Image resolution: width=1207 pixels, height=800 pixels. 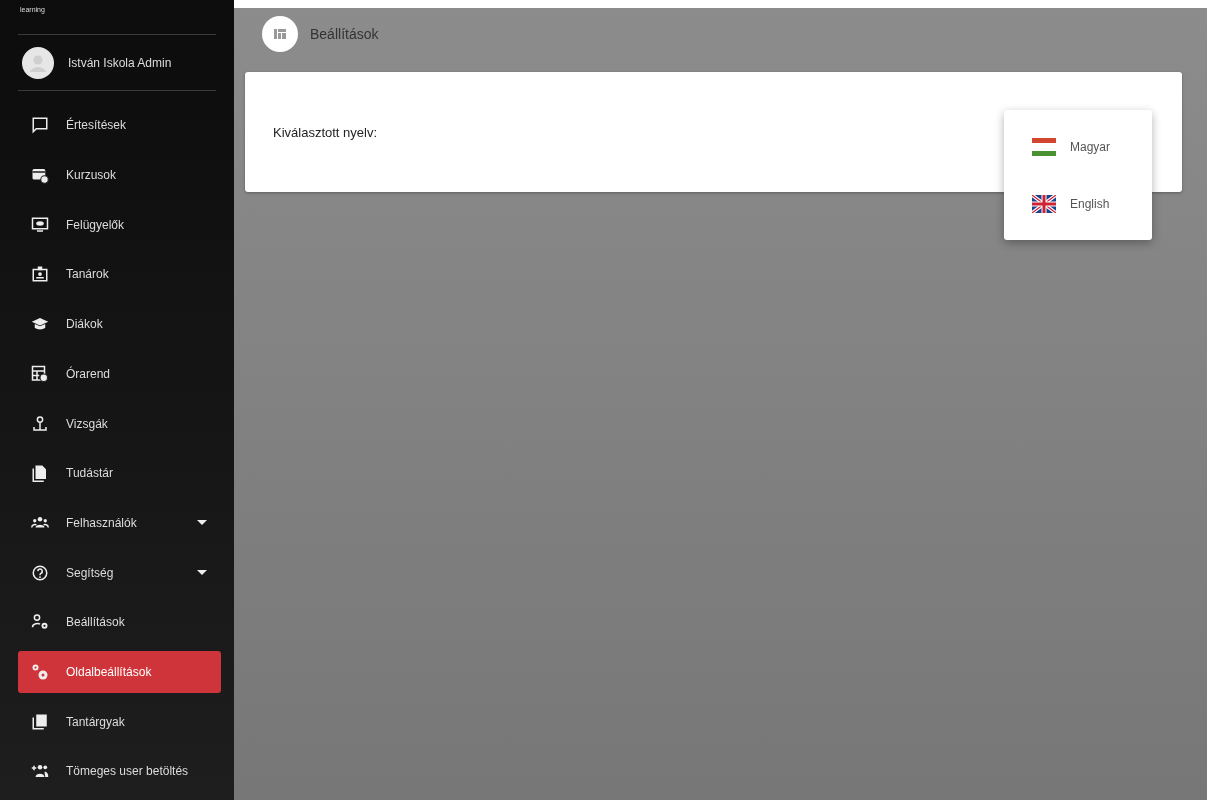 What do you see at coordinates (119, 671) in the screenshot?
I see `sidebar-item: Oldalbeállítások` at bounding box center [119, 671].